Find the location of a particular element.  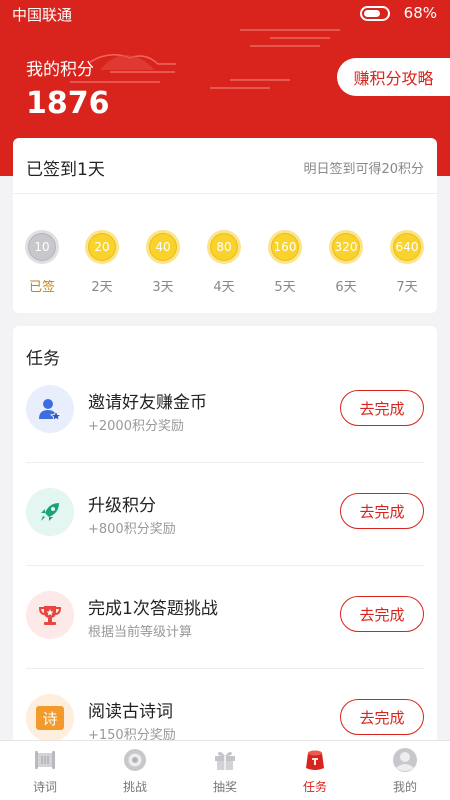

task-item: 邀请好友赚金币 +2000积分奖励 去完成 is located at coordinates (225, 411).